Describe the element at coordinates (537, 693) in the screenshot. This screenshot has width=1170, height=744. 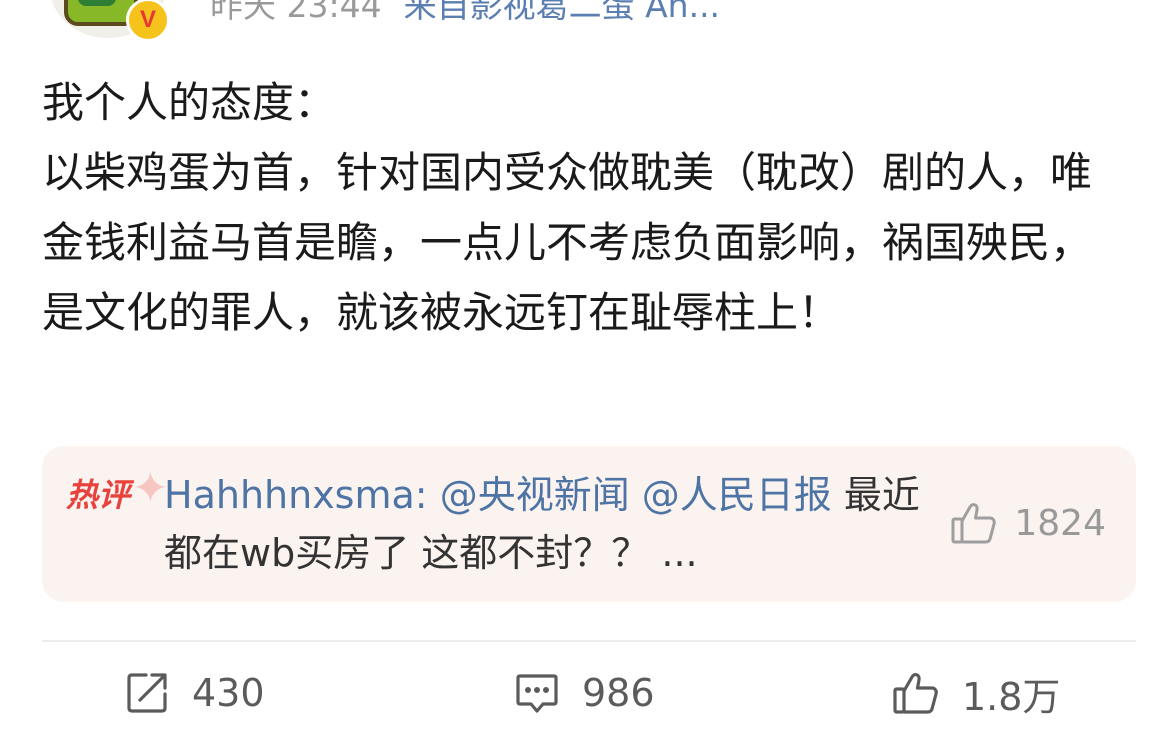
I see `comment-bubble-icon` at that location.